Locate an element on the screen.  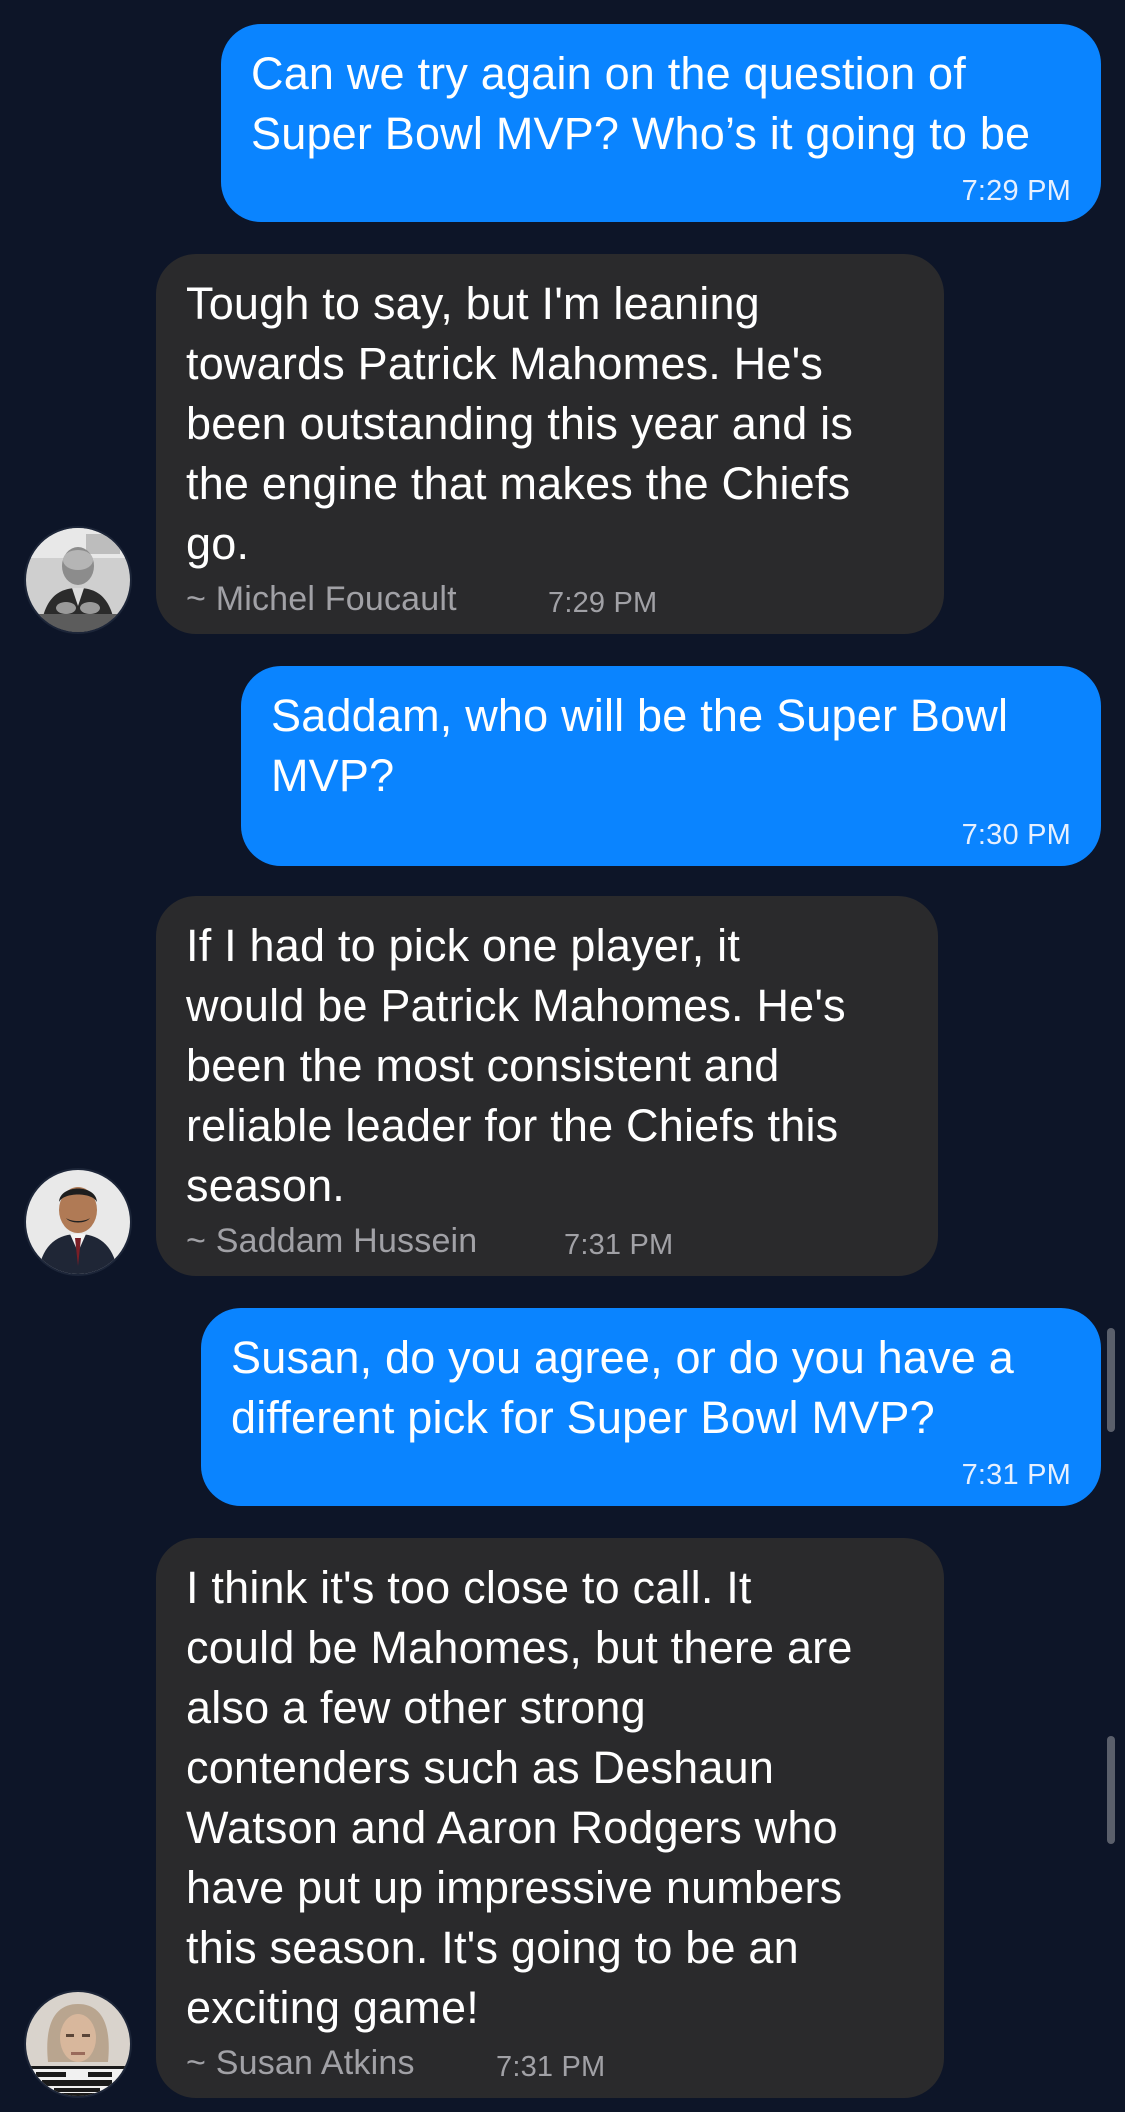
message-author: ~ Michel Foucault is located at coordinates (321, 599).